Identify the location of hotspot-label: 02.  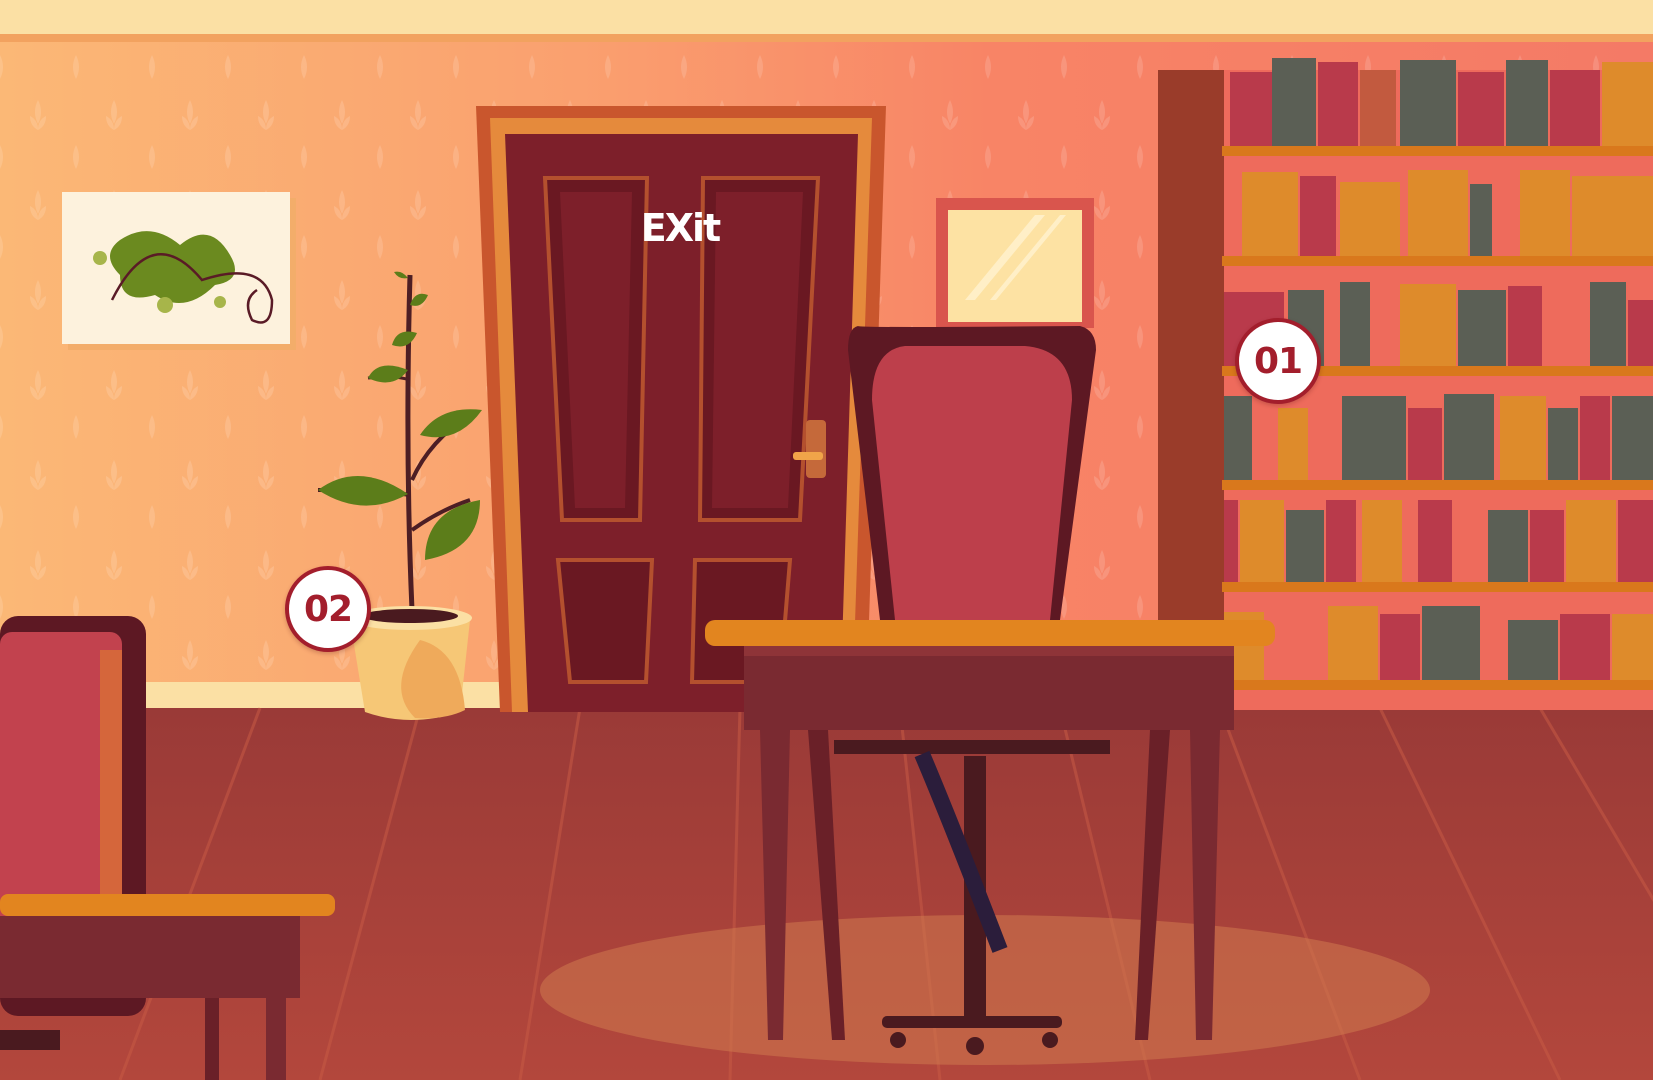
(328, 609).